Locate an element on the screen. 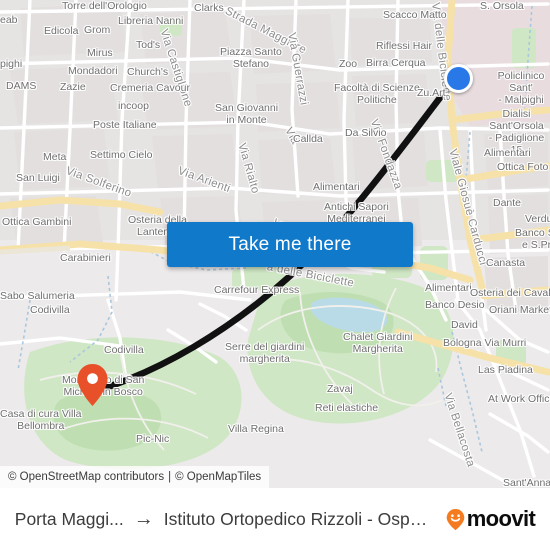 This screenshot has width=550, height=550. take-me-there-button: Take me there is located at coordinates (290, 244).